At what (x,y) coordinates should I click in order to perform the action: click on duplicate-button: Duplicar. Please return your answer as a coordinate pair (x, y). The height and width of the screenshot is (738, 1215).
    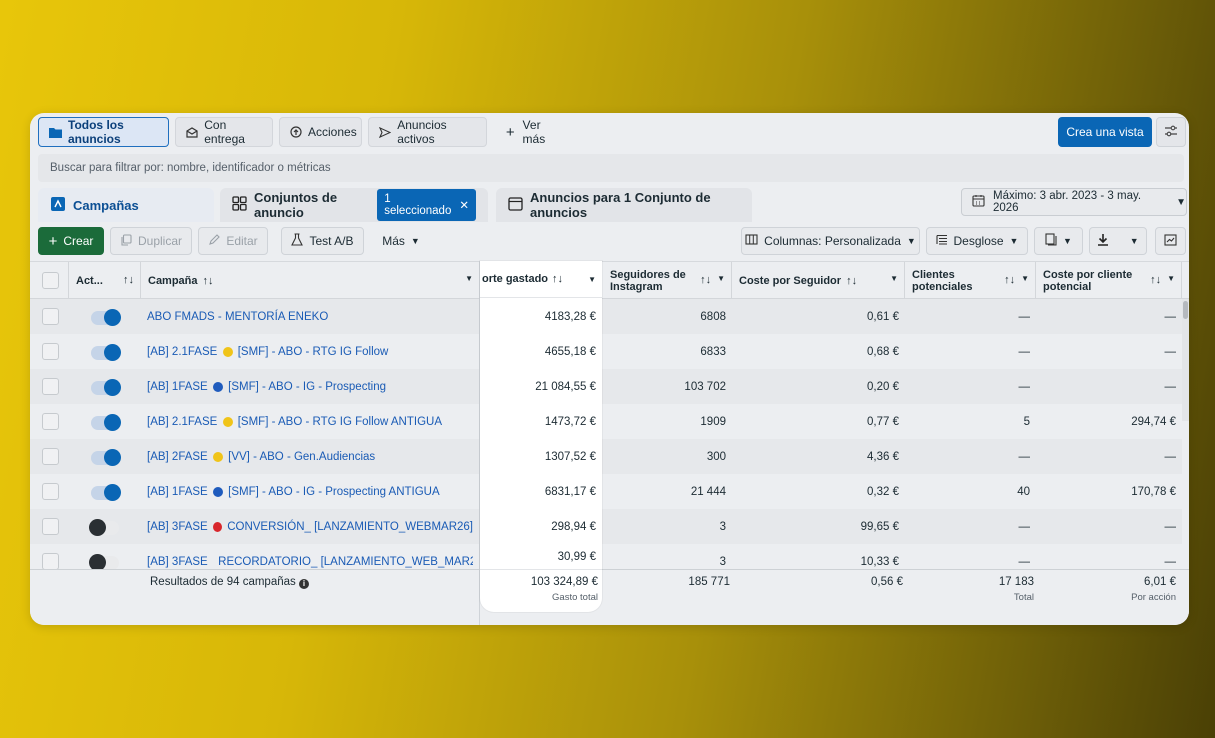
    Looking at the image, I should click on (151, 241).